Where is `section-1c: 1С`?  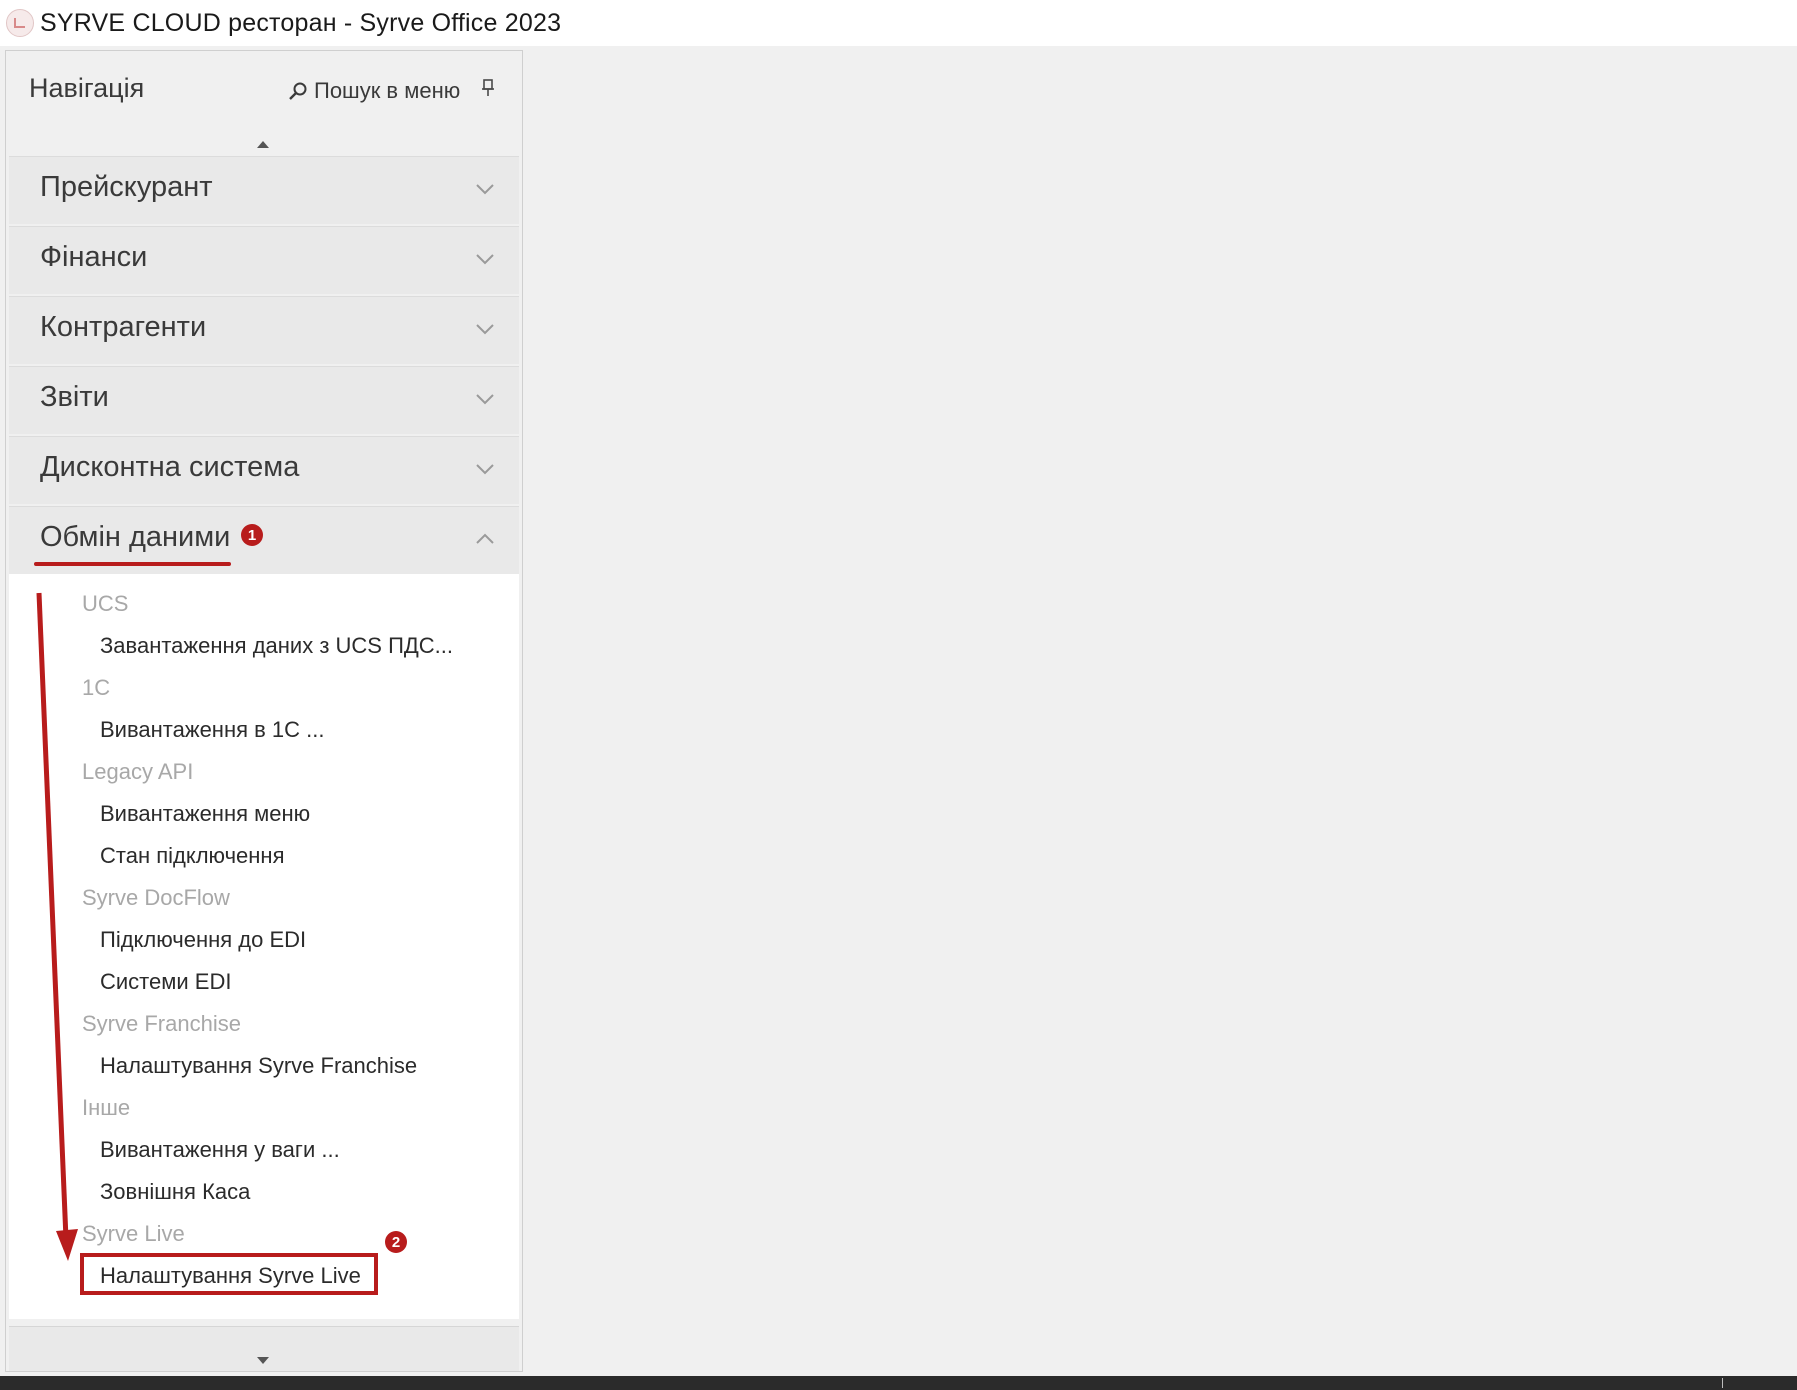
section-1c: 1С is located at coordinates (96, 687).